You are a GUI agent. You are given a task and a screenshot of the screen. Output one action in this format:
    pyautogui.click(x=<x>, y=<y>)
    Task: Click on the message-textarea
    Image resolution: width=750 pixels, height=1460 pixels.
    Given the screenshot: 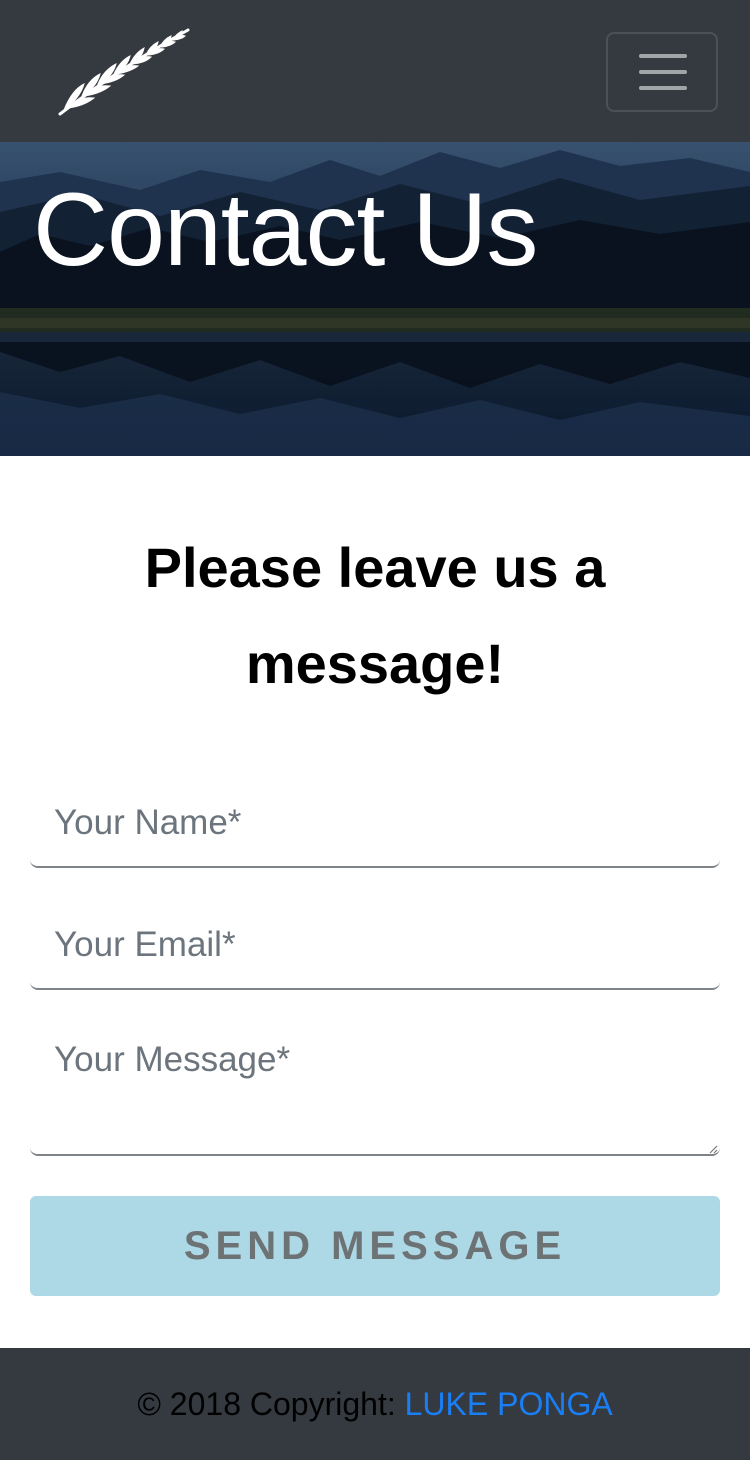 What is the action you would take?
    pyautogui.click(x=375, y=1089)
    